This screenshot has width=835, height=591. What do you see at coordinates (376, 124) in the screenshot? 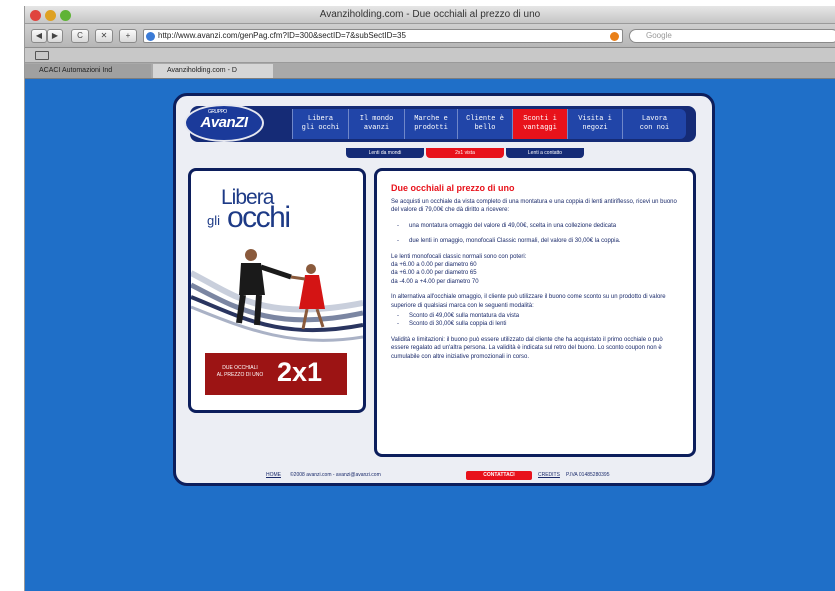
I see `nav-il-mondo-avanzi: Il mondo avanzi` at bounding box center [376, 124].